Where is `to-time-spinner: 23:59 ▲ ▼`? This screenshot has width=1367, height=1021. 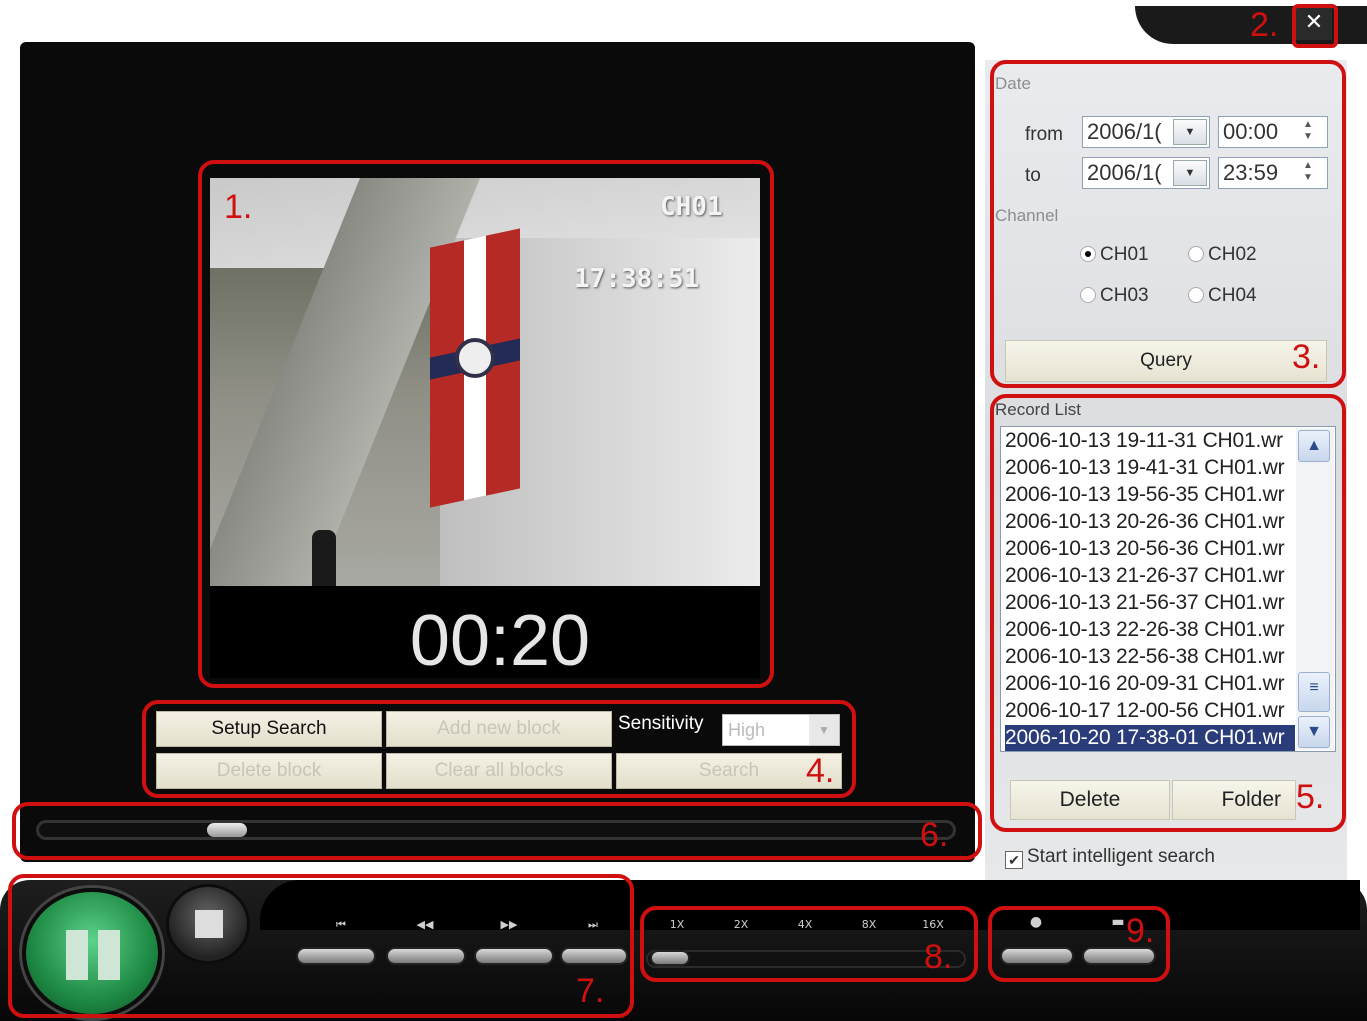 to-time-spinner: 23:59 ▲ ▼ is located at coordinates (1273, 173).